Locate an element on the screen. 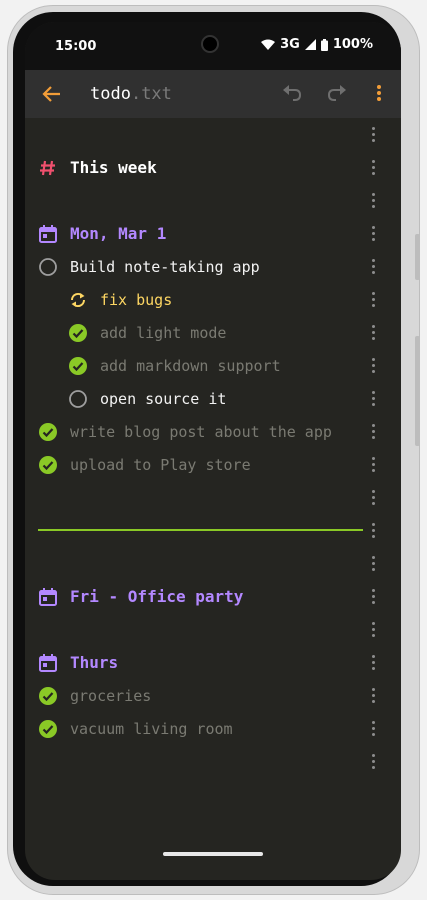 The image size is (427, 900). done-line: add markdown support is located at coordinates (213, 365).